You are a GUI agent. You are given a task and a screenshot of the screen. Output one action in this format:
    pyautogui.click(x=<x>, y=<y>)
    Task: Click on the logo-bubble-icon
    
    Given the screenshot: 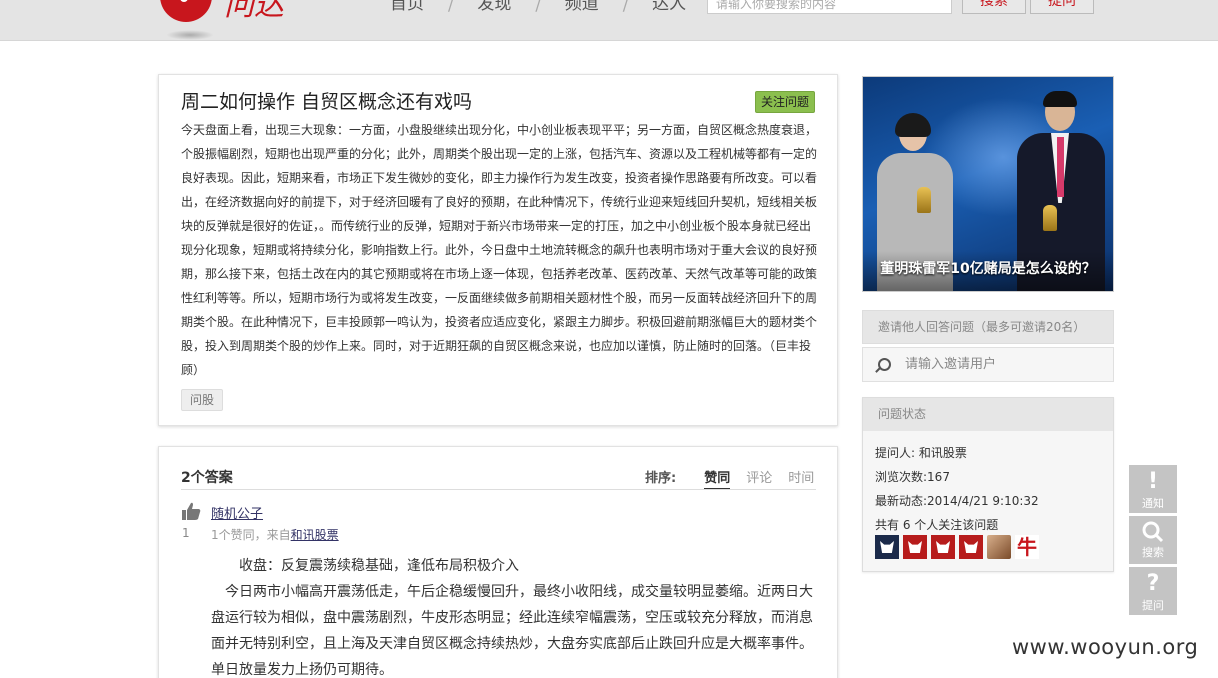 What is the action you would take?
    pyautogui.click(x=186, y=11)
    